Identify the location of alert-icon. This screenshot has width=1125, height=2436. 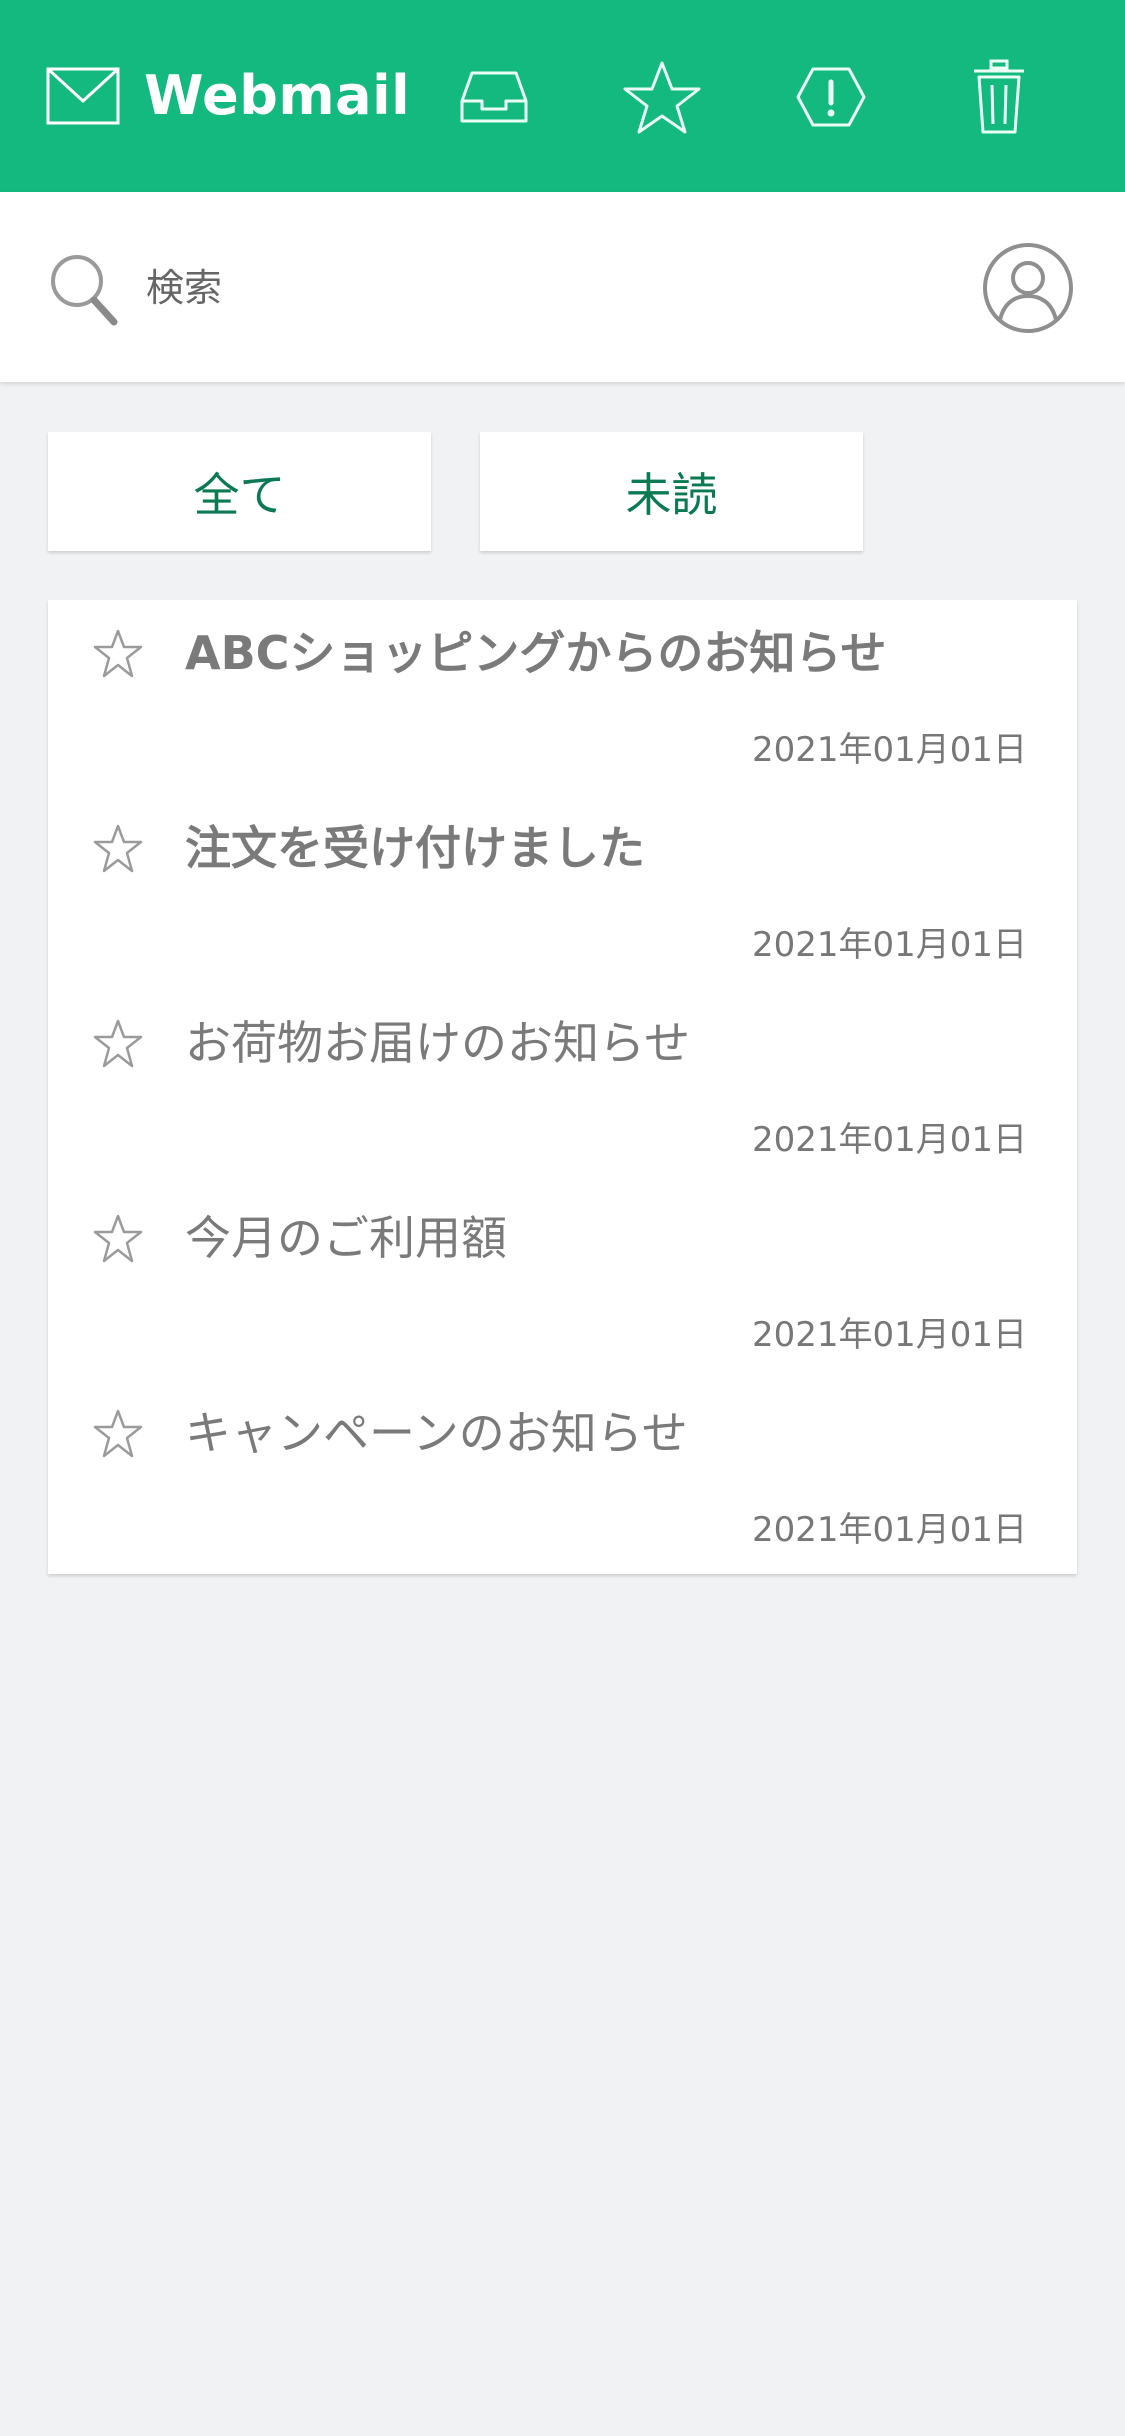
(831, 97).